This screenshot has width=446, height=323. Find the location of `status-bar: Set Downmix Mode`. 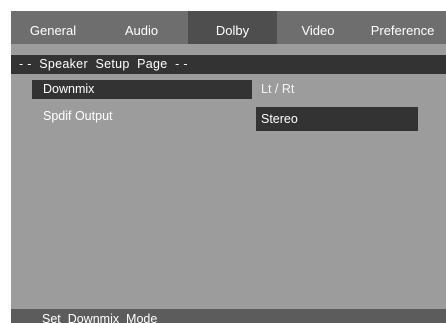

status-bar: Set Downmix Mode is located at coordinates (228, 316).